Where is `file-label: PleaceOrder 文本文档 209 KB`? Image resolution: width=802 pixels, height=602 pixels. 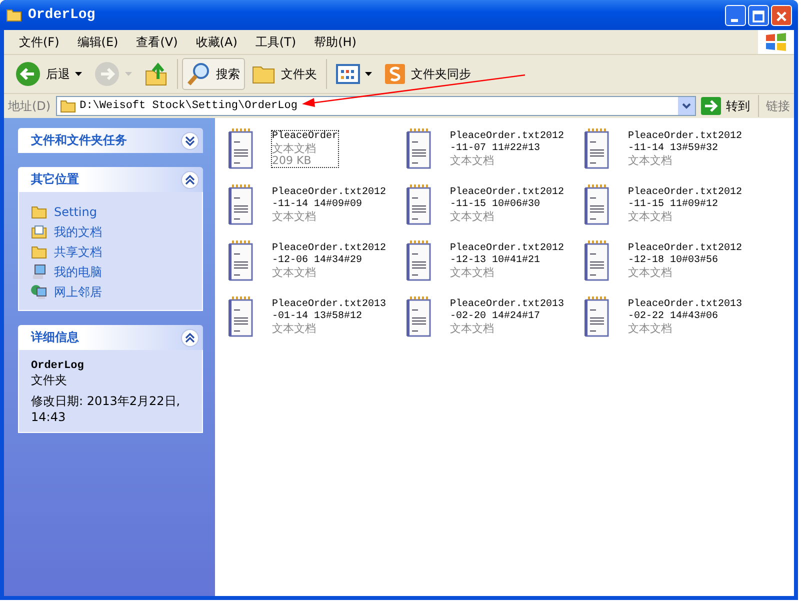
file-label: PleaceOrder 文本文档 209 KB is located at coordinates (305, 149).